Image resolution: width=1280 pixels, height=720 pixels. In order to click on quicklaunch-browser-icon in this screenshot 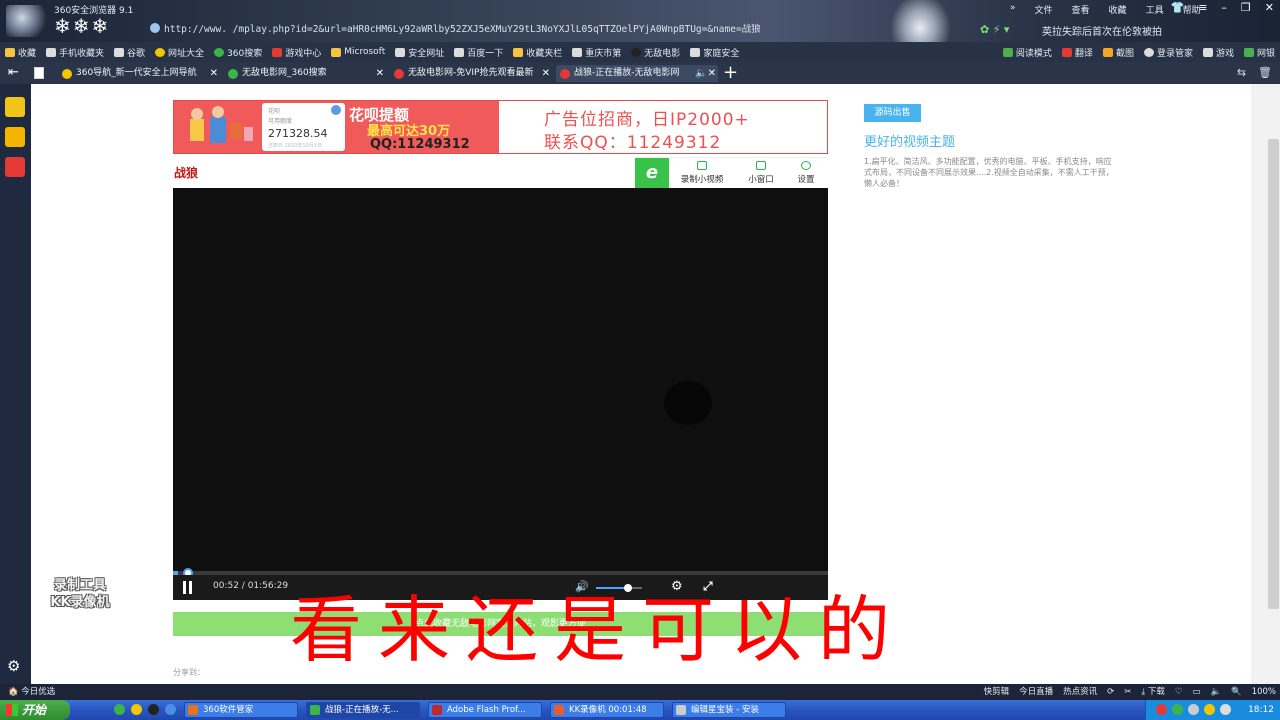, I will do `click(136, 709)`.